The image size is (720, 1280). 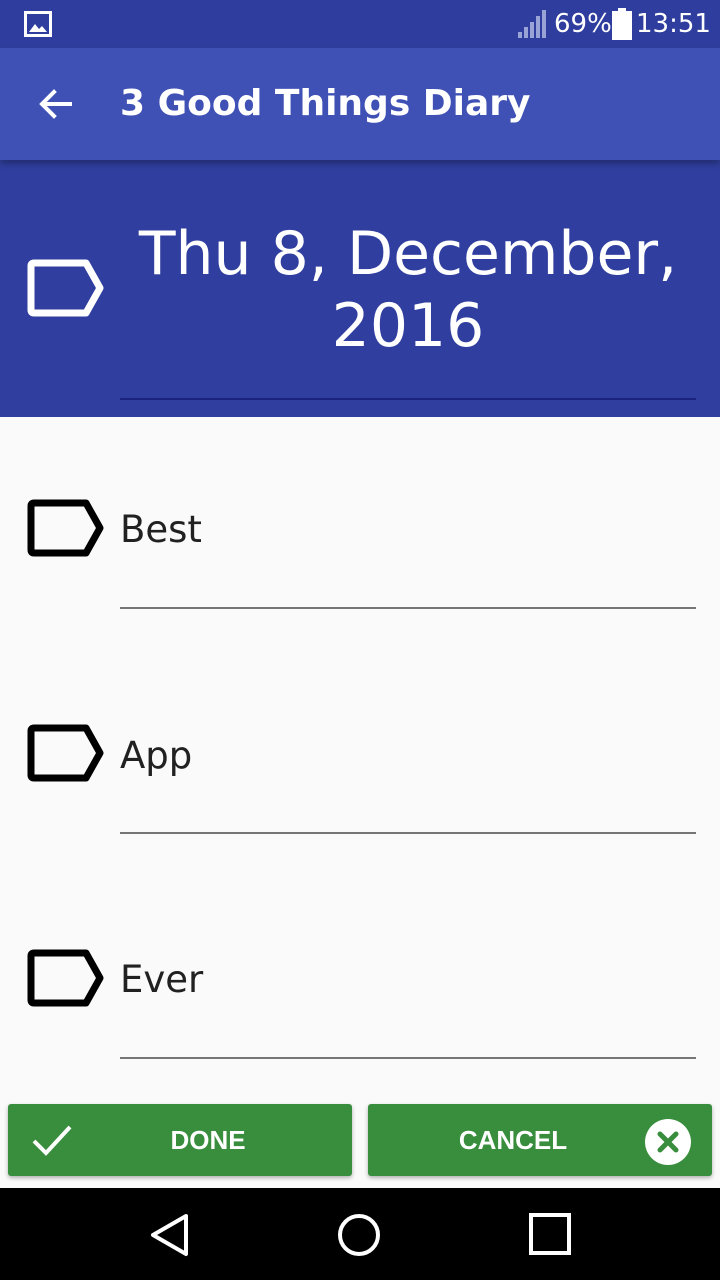 I want to click on signal-icon, so click(x=532, y=24).